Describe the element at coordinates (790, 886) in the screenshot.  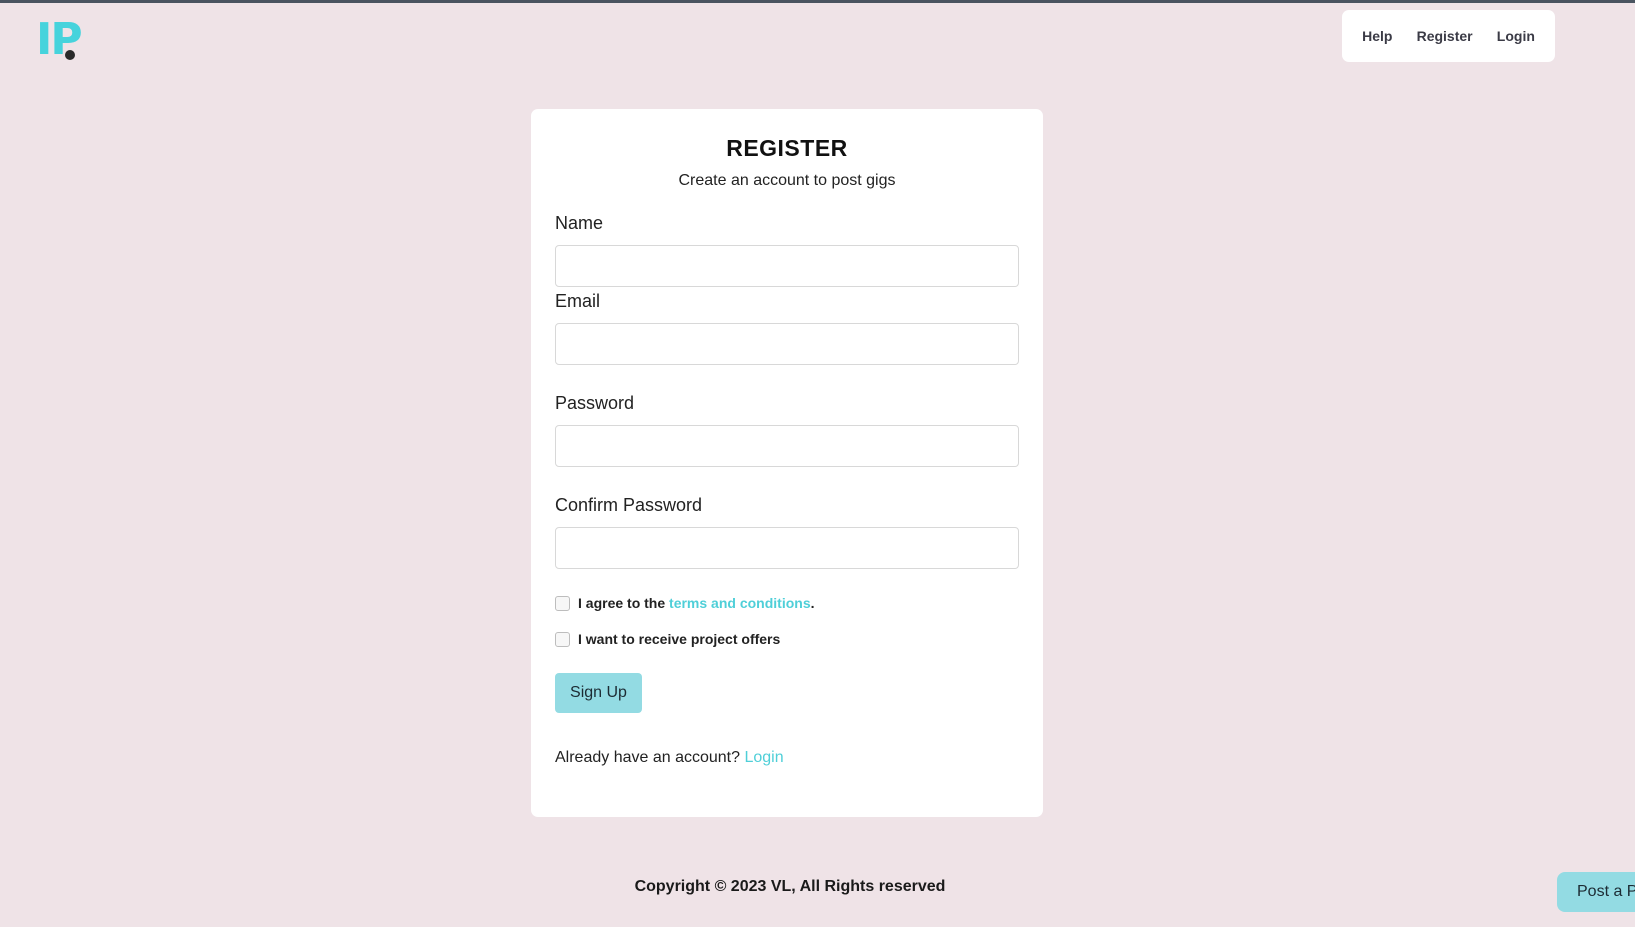
I see `footer-copyright: Copyright © 2023 VL, All Rights reserved` at that location.